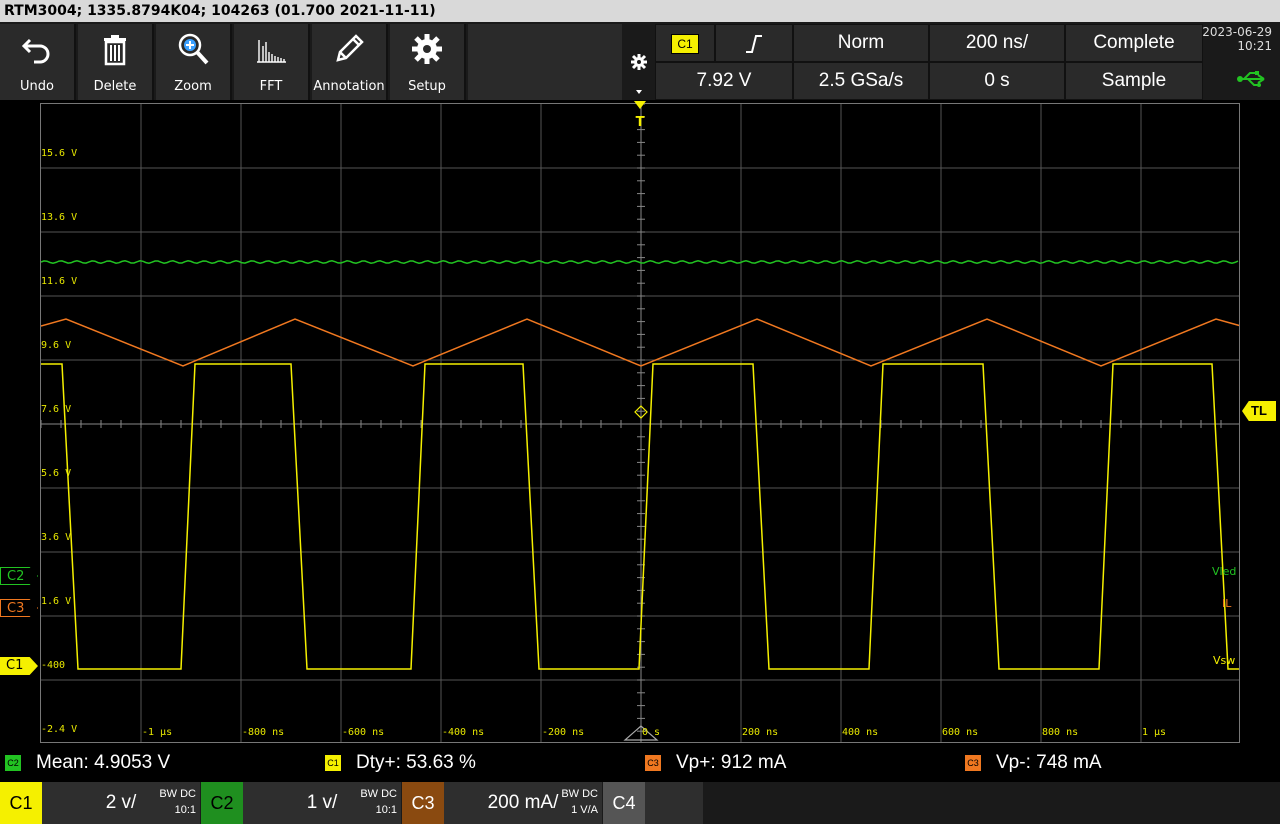 The width and height of the screenshot is (1280, 824). Describe the element at coordinates (56, 601) in the screenshot. I see `y-tick-label: 1.6 V` at that location.